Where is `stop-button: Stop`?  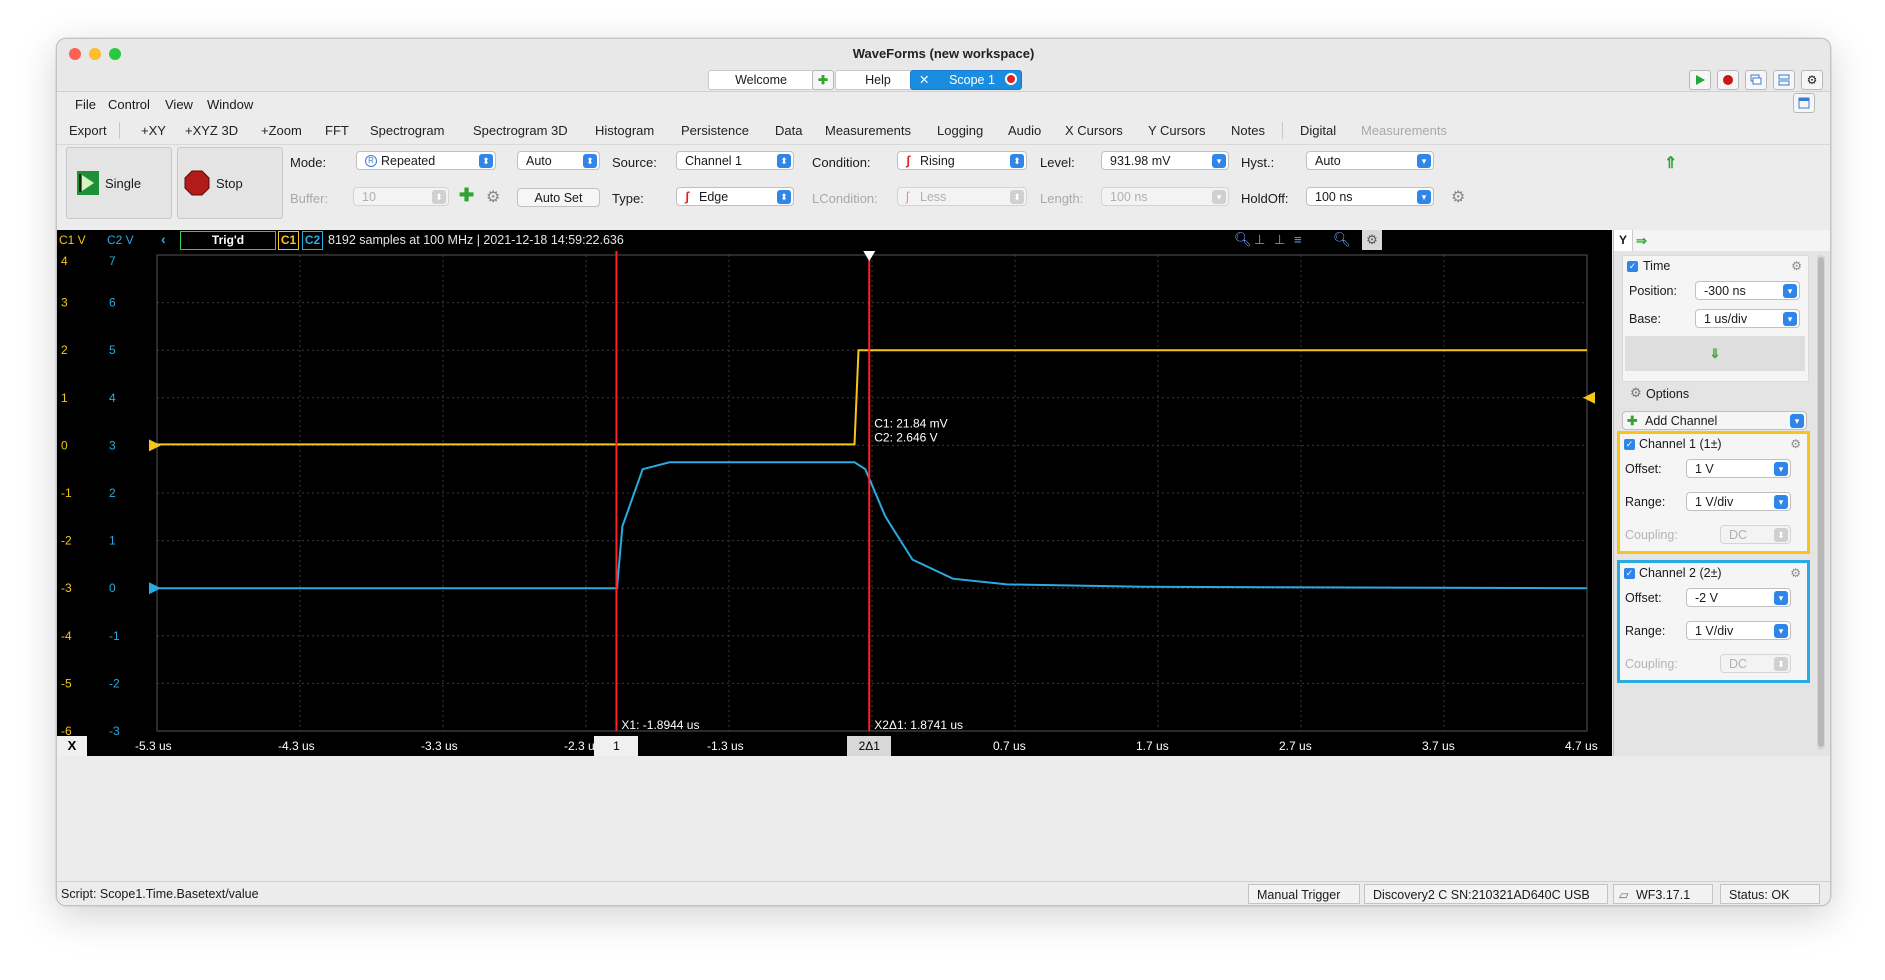
stop-button: Stop is located at coordinates (230, 183).